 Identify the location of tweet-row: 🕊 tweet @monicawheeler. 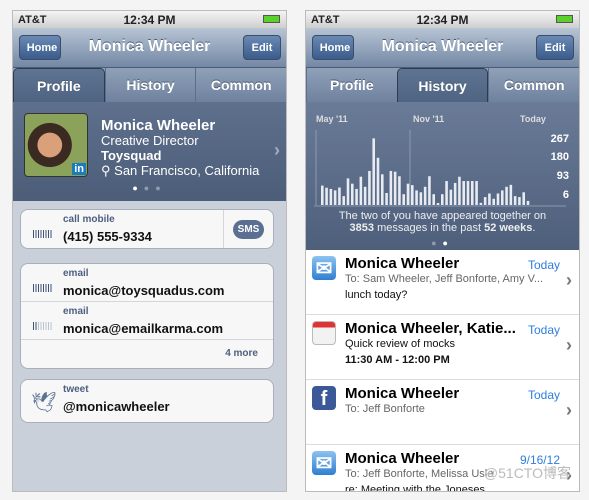
(147, 399).